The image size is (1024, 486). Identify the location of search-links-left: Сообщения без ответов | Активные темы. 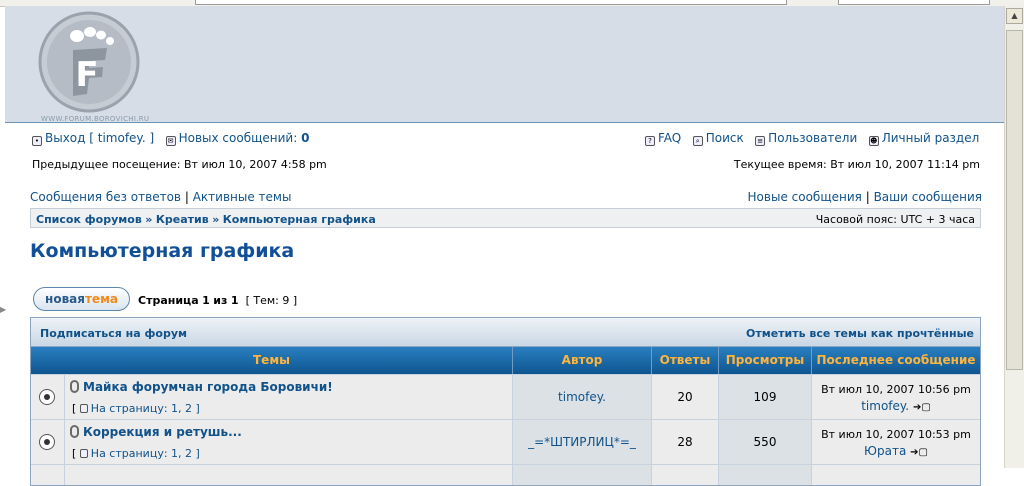
(160, 197).